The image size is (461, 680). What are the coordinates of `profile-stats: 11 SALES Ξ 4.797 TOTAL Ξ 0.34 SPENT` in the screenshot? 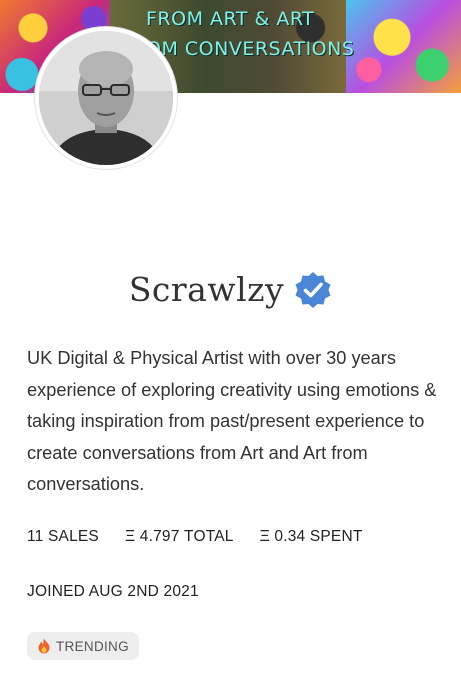 It's located at (208, 537).